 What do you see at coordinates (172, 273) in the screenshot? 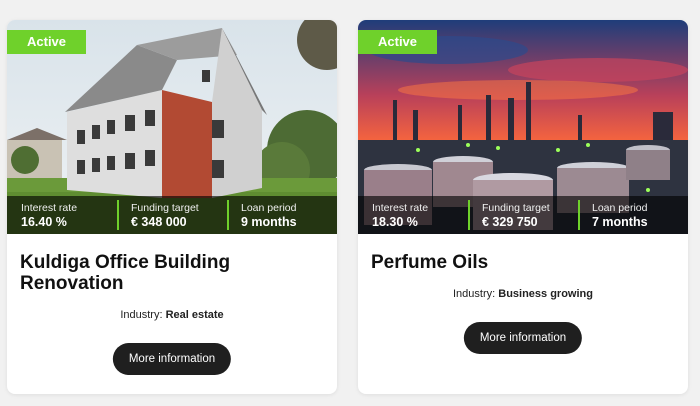
I see `project-title: Kuldiga Office Building Renovation` at bounding box center [172, 273].